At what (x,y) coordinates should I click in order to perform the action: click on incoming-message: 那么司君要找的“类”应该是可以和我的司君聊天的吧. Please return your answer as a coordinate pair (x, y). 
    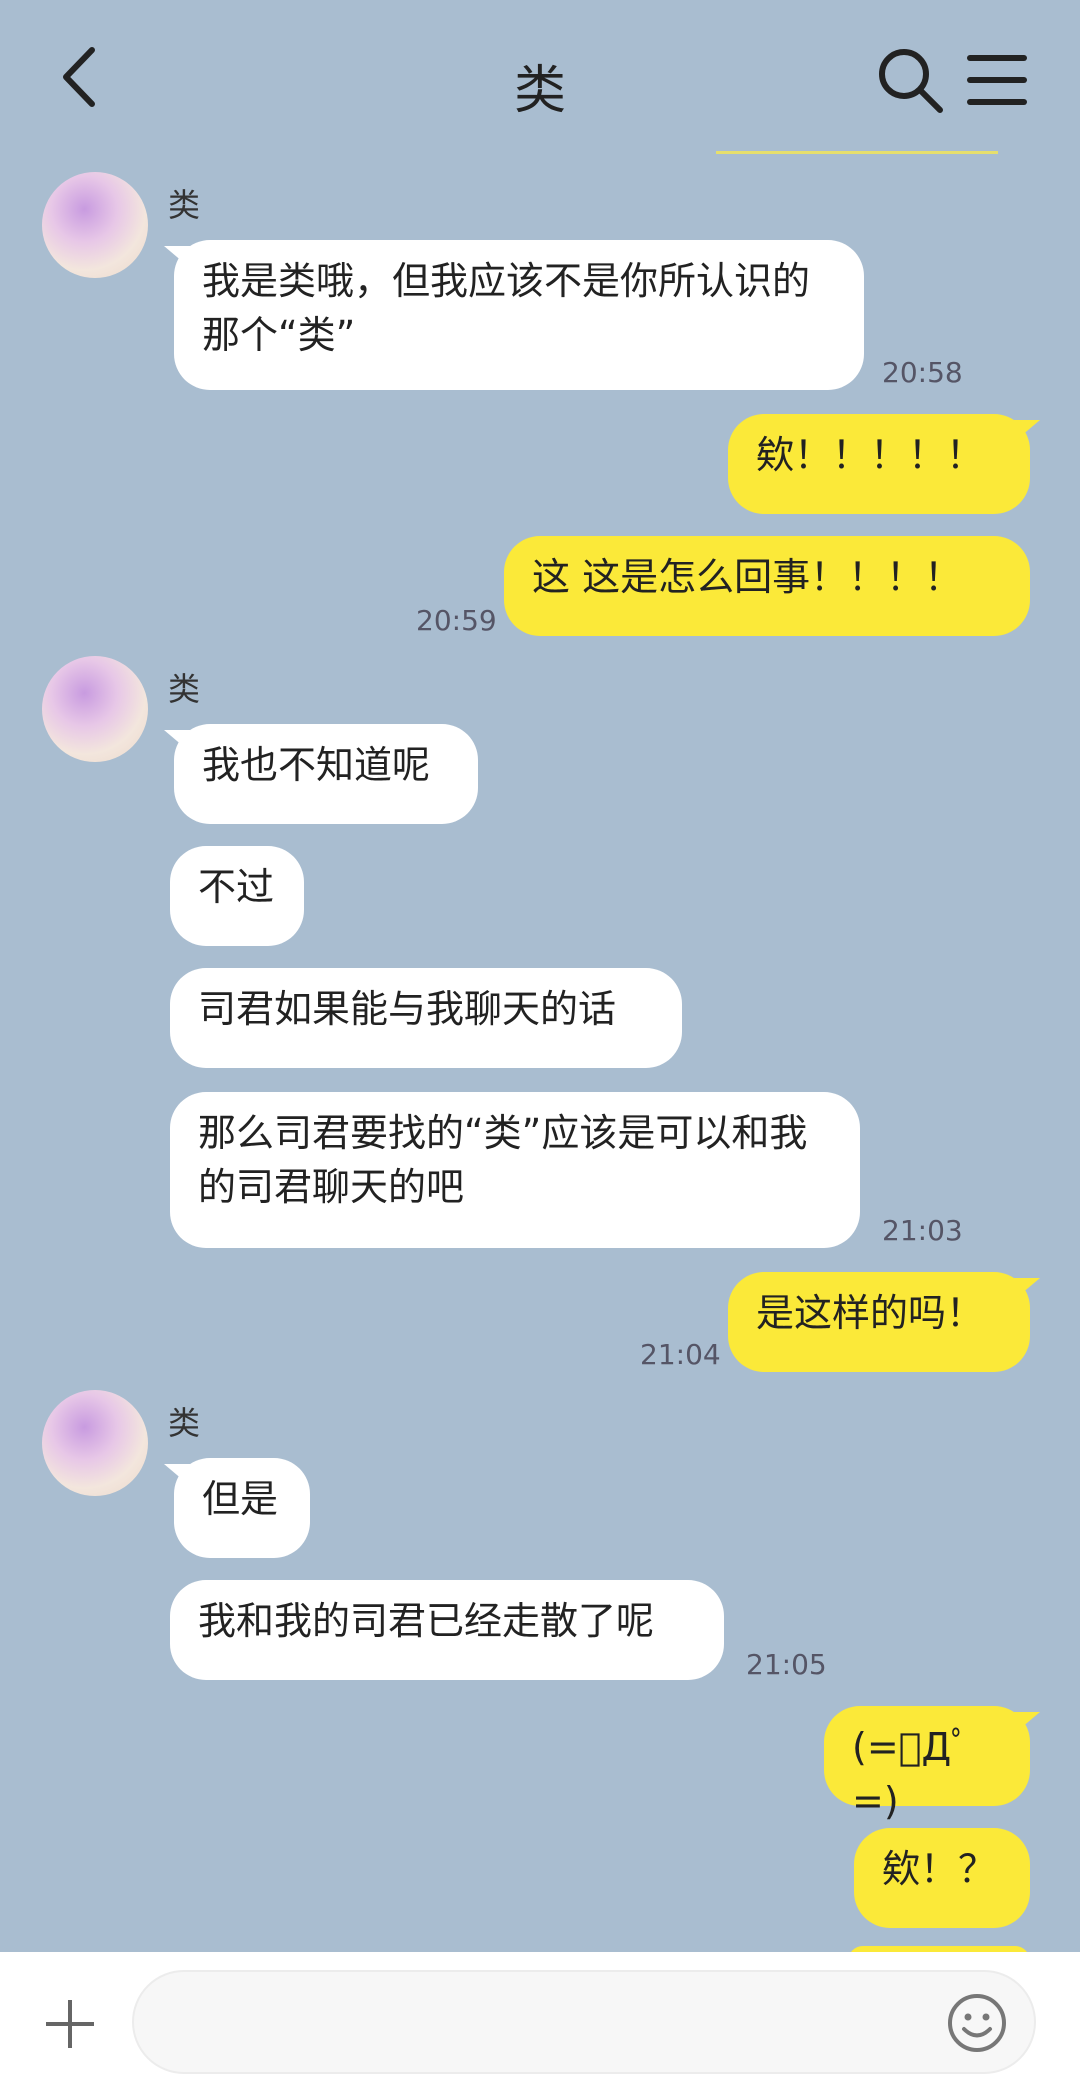
    Looking at the image, I should click on (515, 1170).